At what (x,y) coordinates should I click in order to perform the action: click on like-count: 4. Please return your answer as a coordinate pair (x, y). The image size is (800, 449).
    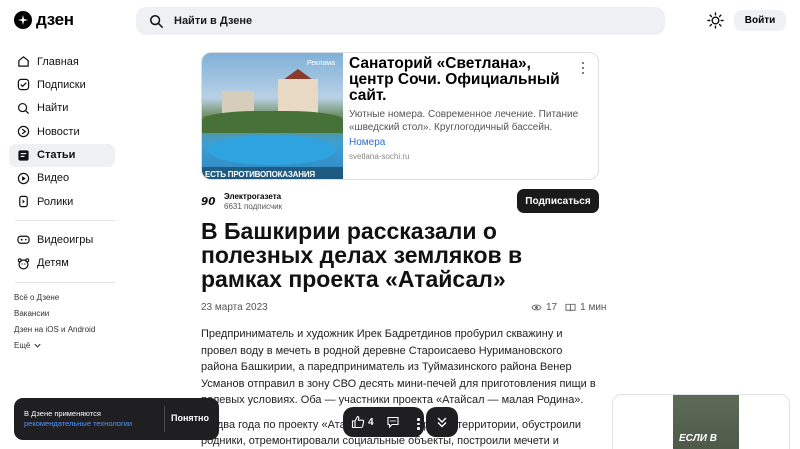
    Looking at the image, I should click on (371, 422).